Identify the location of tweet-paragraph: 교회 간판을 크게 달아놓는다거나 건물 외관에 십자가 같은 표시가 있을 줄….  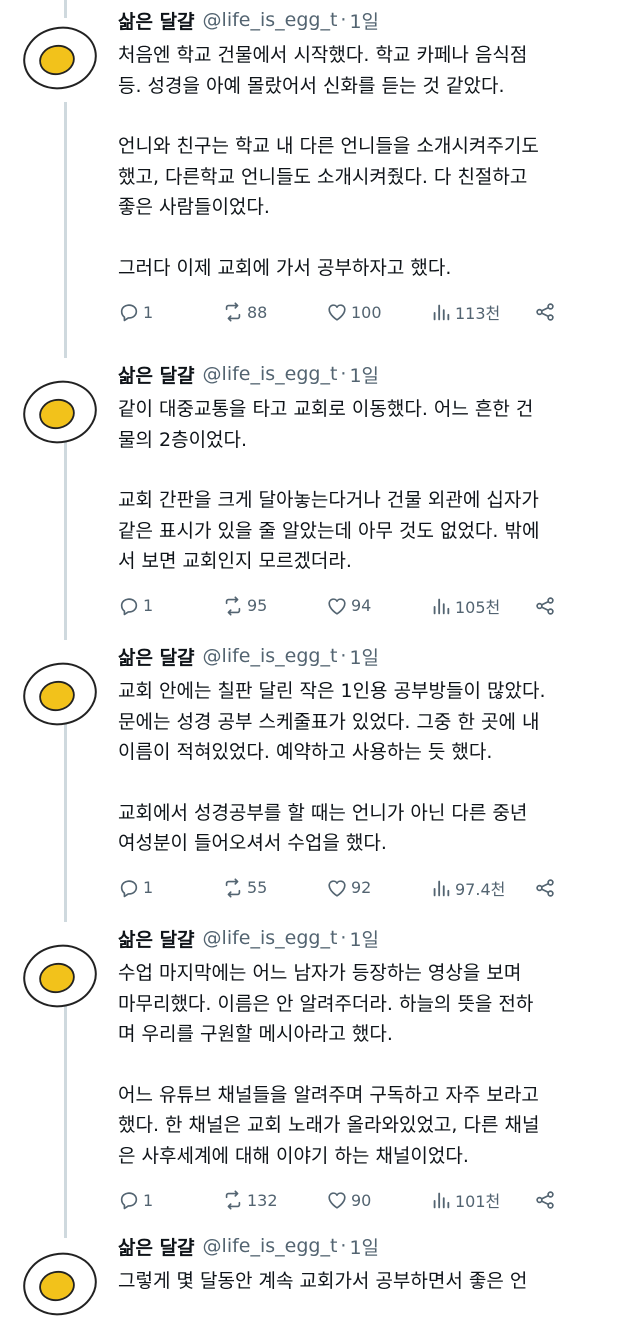
(329, 530).